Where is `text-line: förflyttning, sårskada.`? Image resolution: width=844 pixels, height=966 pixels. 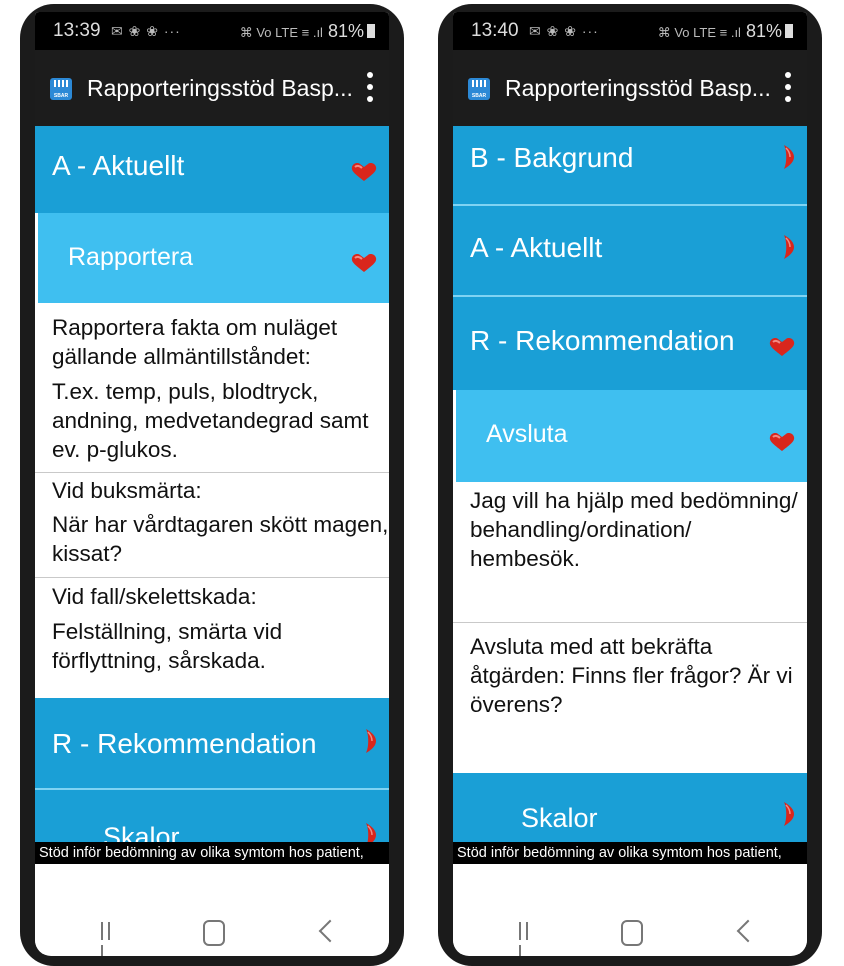 text-line: förflyttning, sårskada. is located at coordinates (159, 660).